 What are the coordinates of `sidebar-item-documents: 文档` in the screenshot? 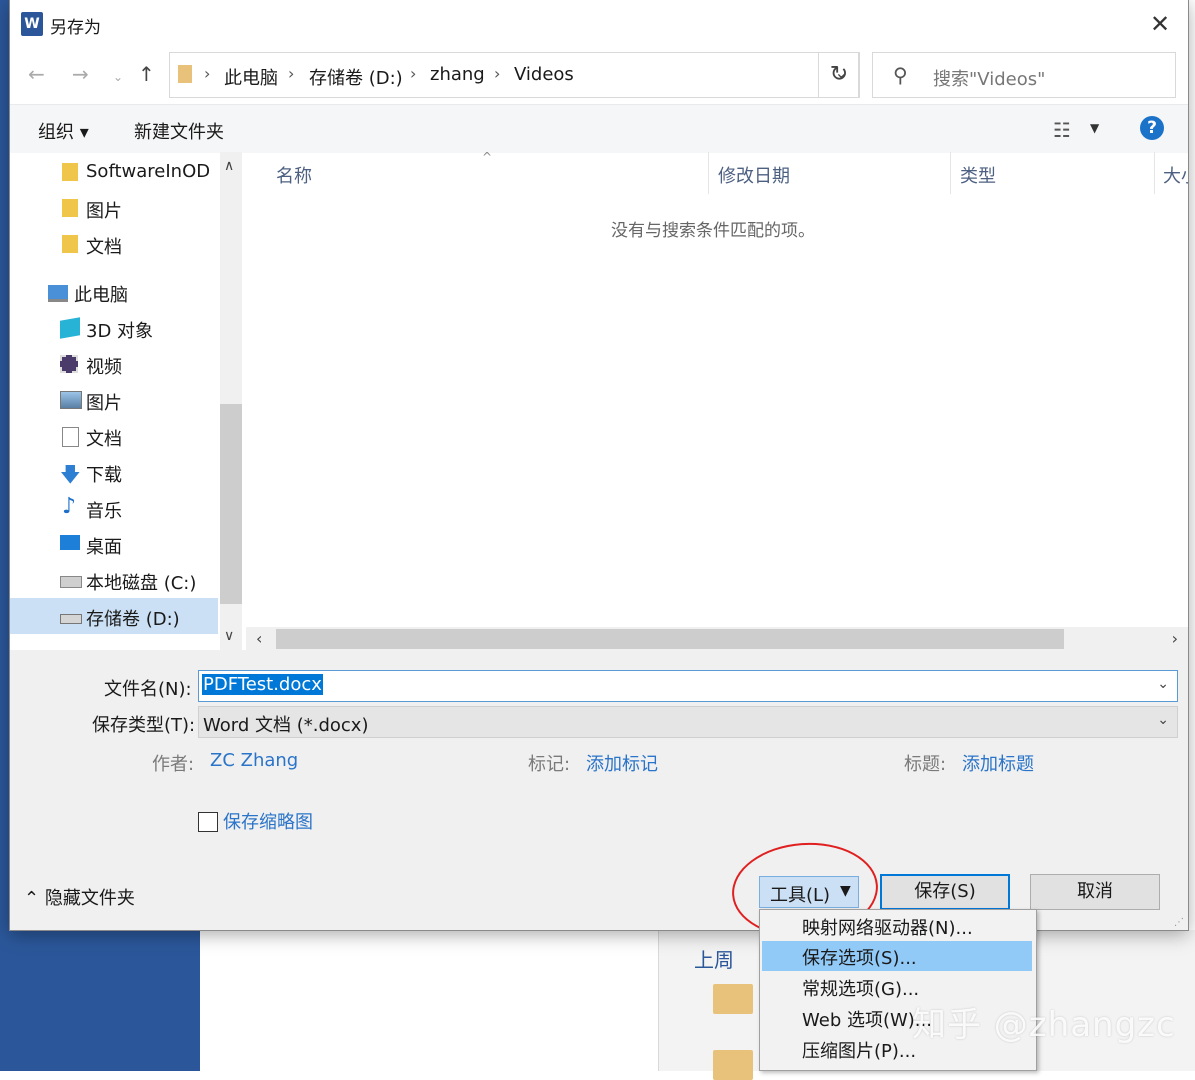 It's located at (114, 436).